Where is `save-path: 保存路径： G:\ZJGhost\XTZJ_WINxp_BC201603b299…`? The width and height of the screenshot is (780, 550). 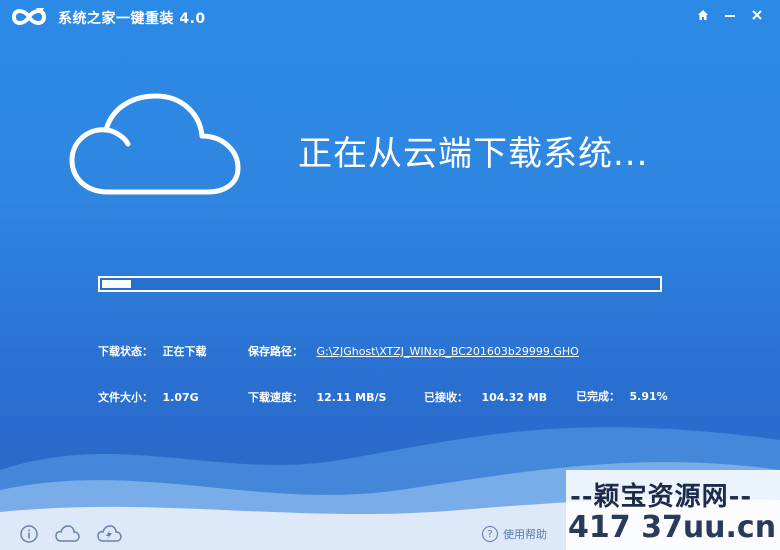
save-path: 保存路径： G:\ZJGhost\XTZJ_WINxp_BC201603b299… is located at coordinates (413, 351).